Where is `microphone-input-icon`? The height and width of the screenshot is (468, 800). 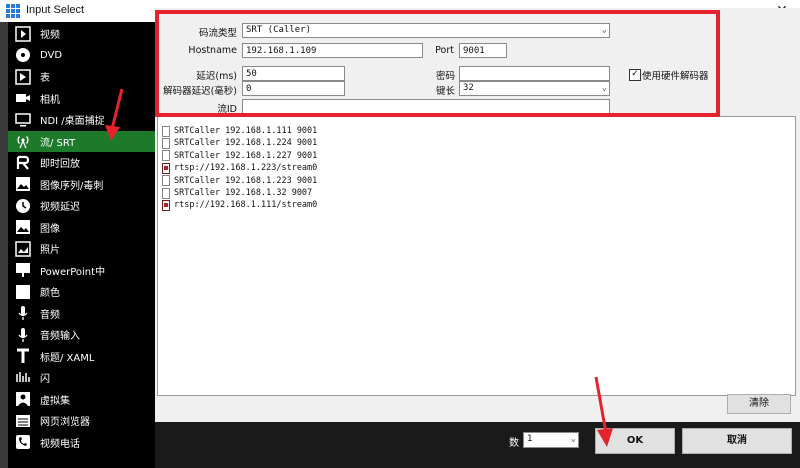 microphone-input-icon is located at coordinates (23, 335).